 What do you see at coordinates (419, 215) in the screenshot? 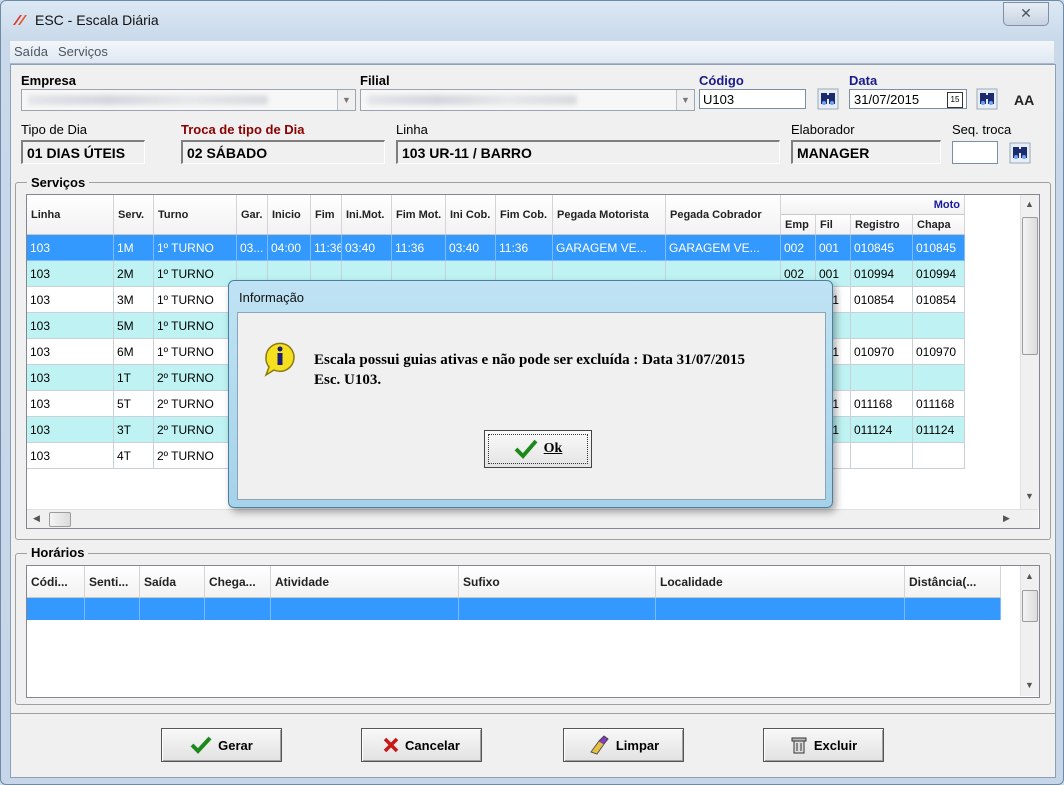
I see `servicos-col-header: Fim Mot.` at bounding box center [419, 215].